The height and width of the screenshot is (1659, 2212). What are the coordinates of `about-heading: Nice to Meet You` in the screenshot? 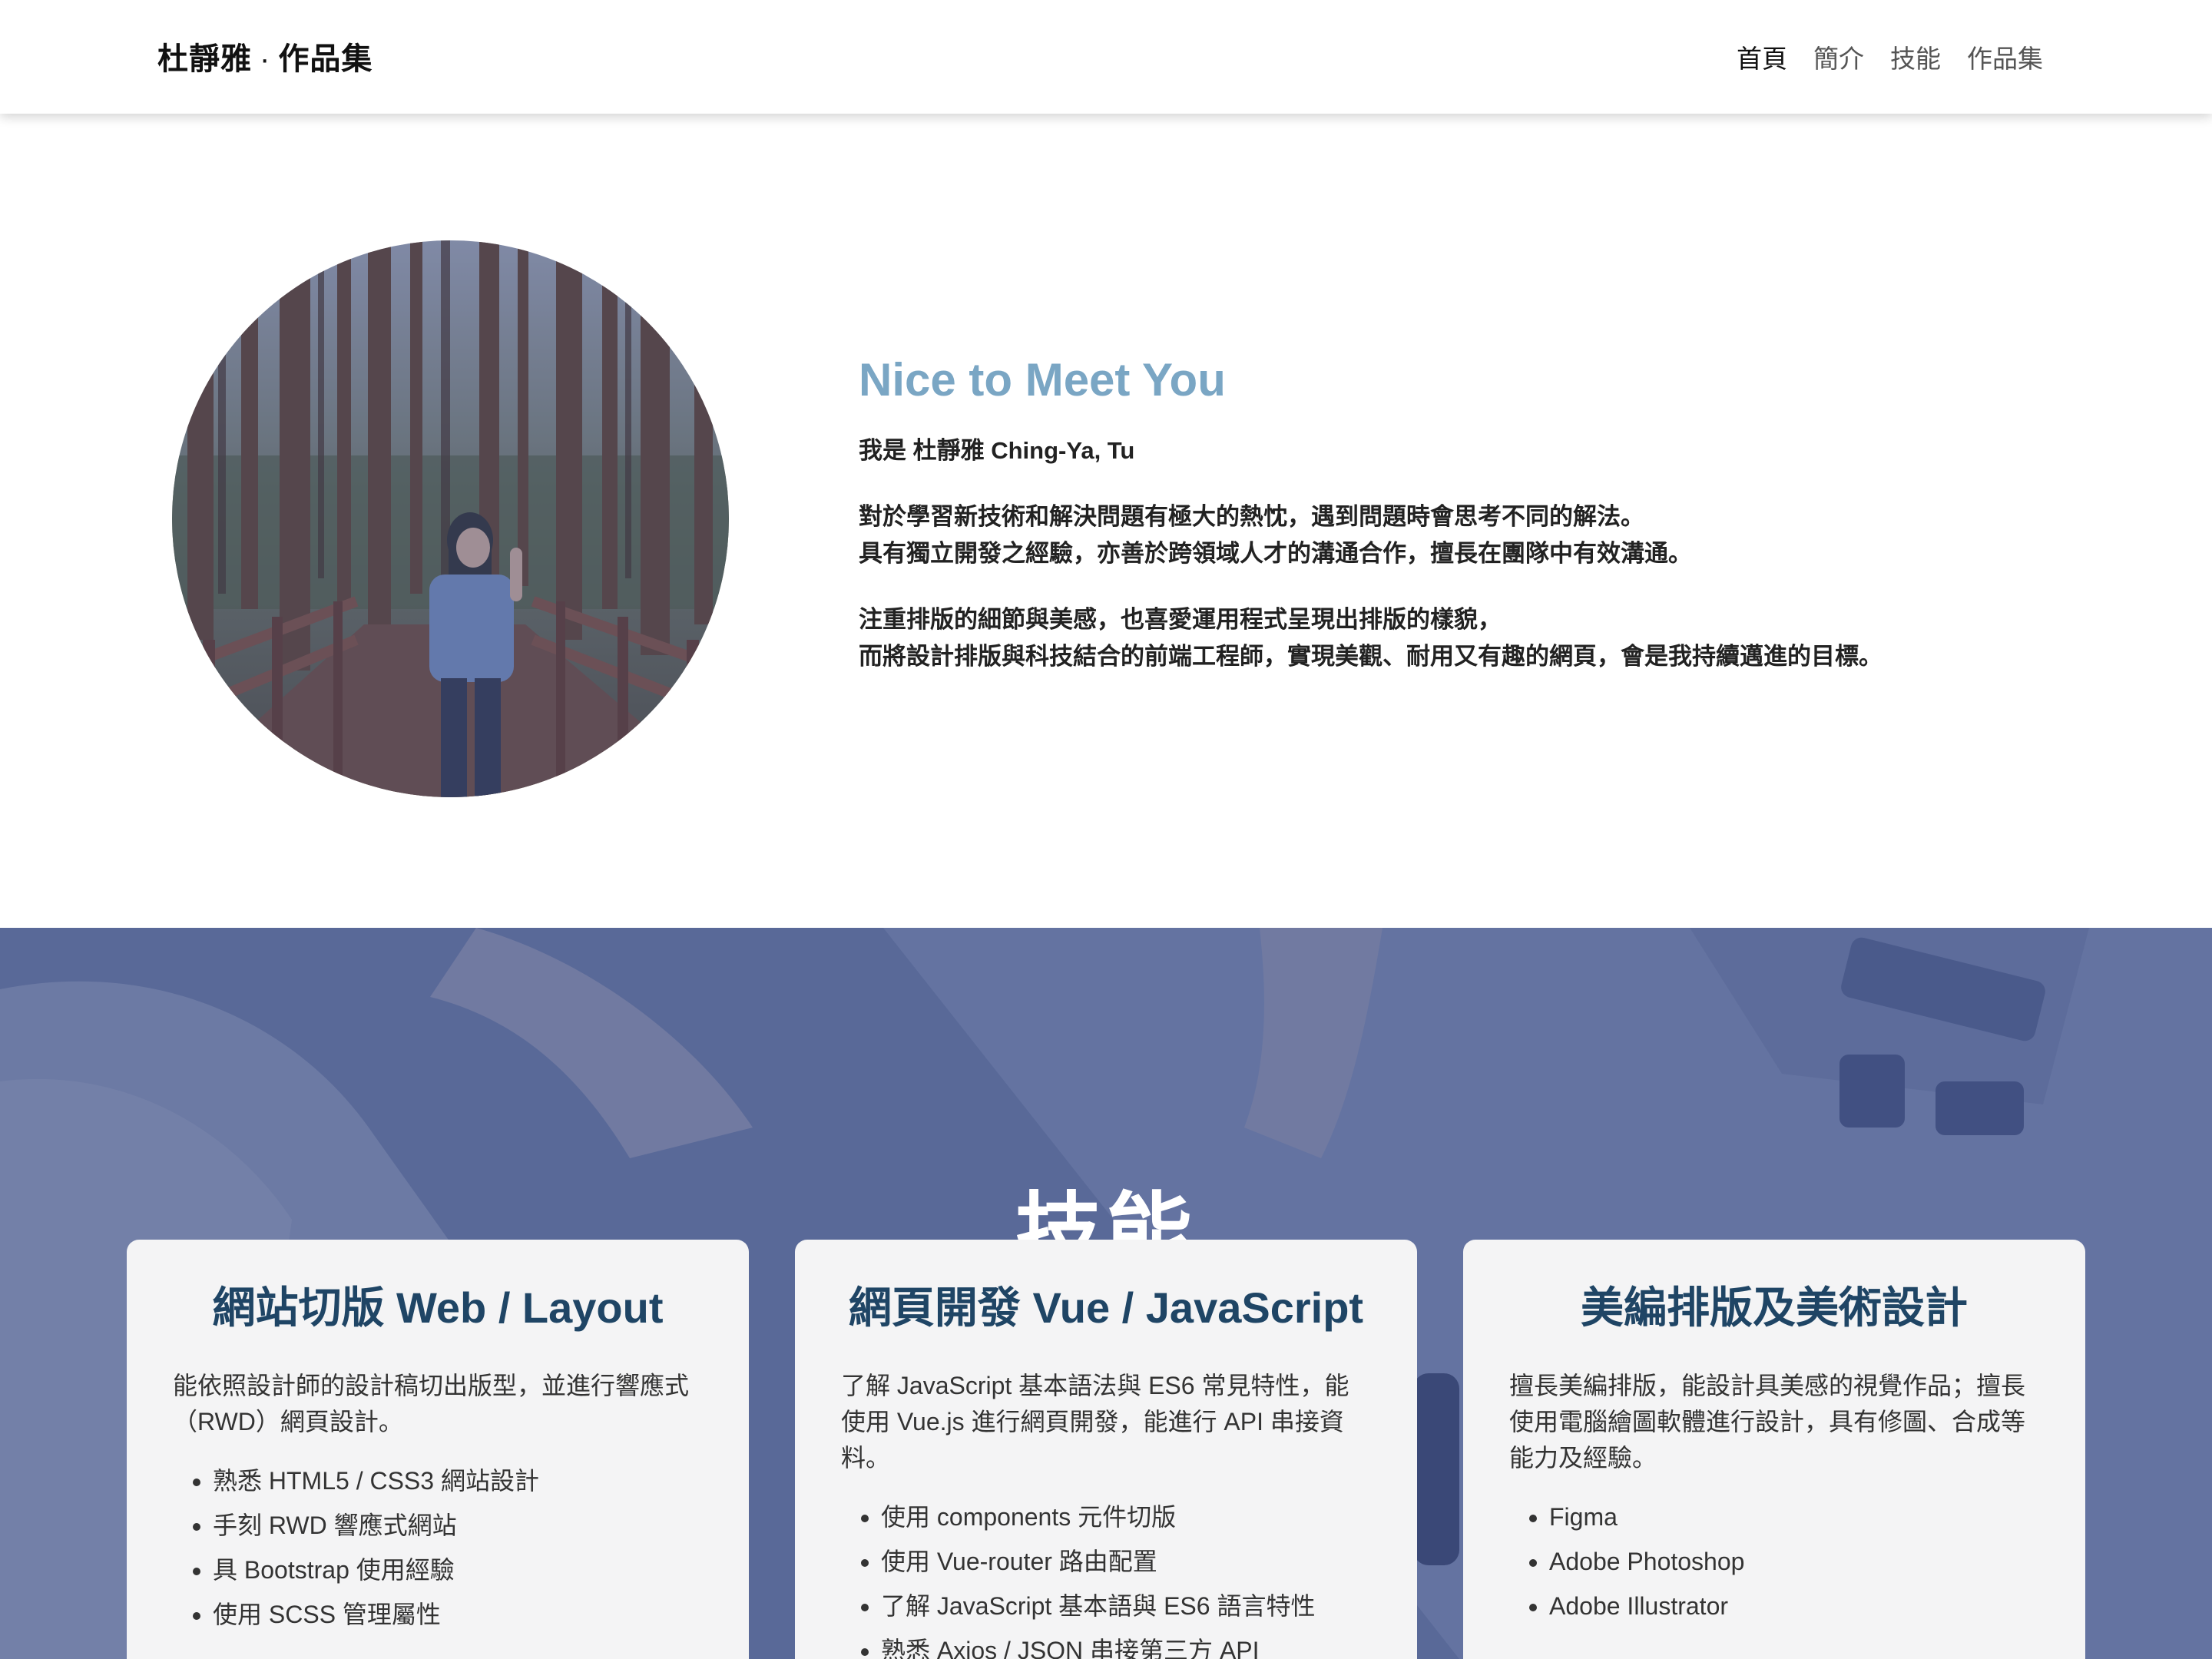 It's located at (1043, 380).